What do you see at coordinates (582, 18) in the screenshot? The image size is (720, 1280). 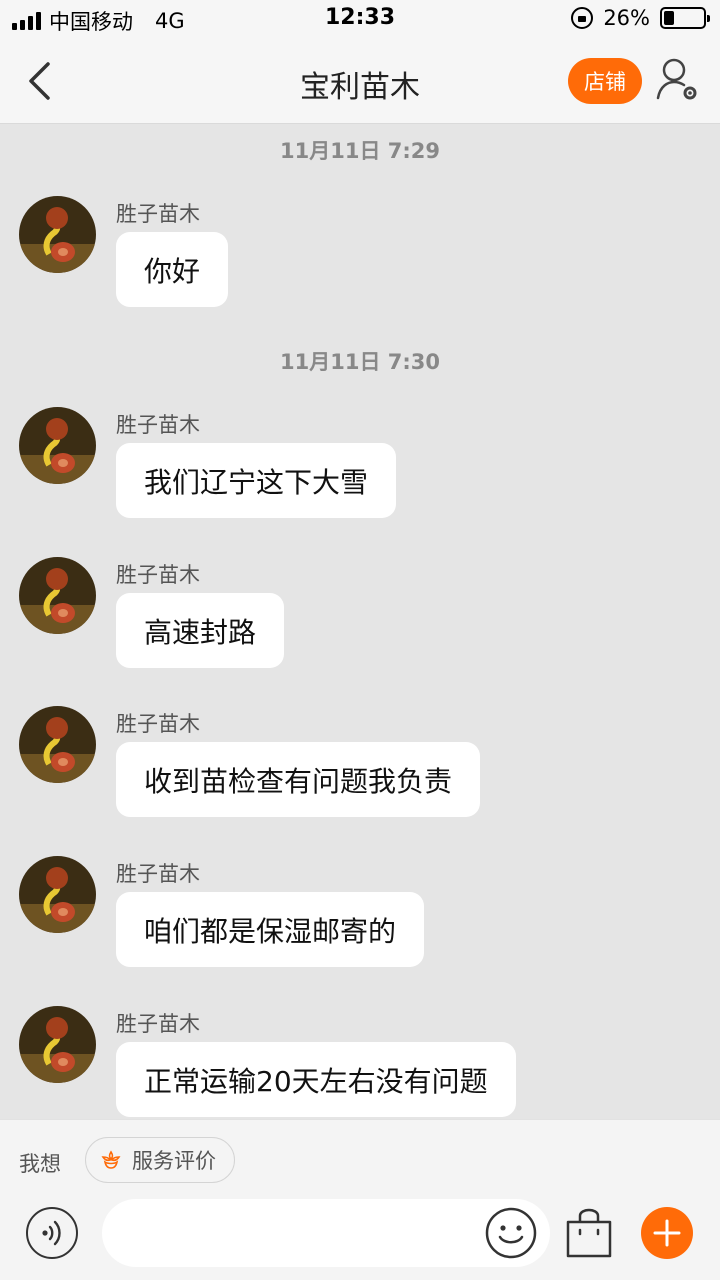 I see `rotation-lock-icon` at bounding box center [582, 18].